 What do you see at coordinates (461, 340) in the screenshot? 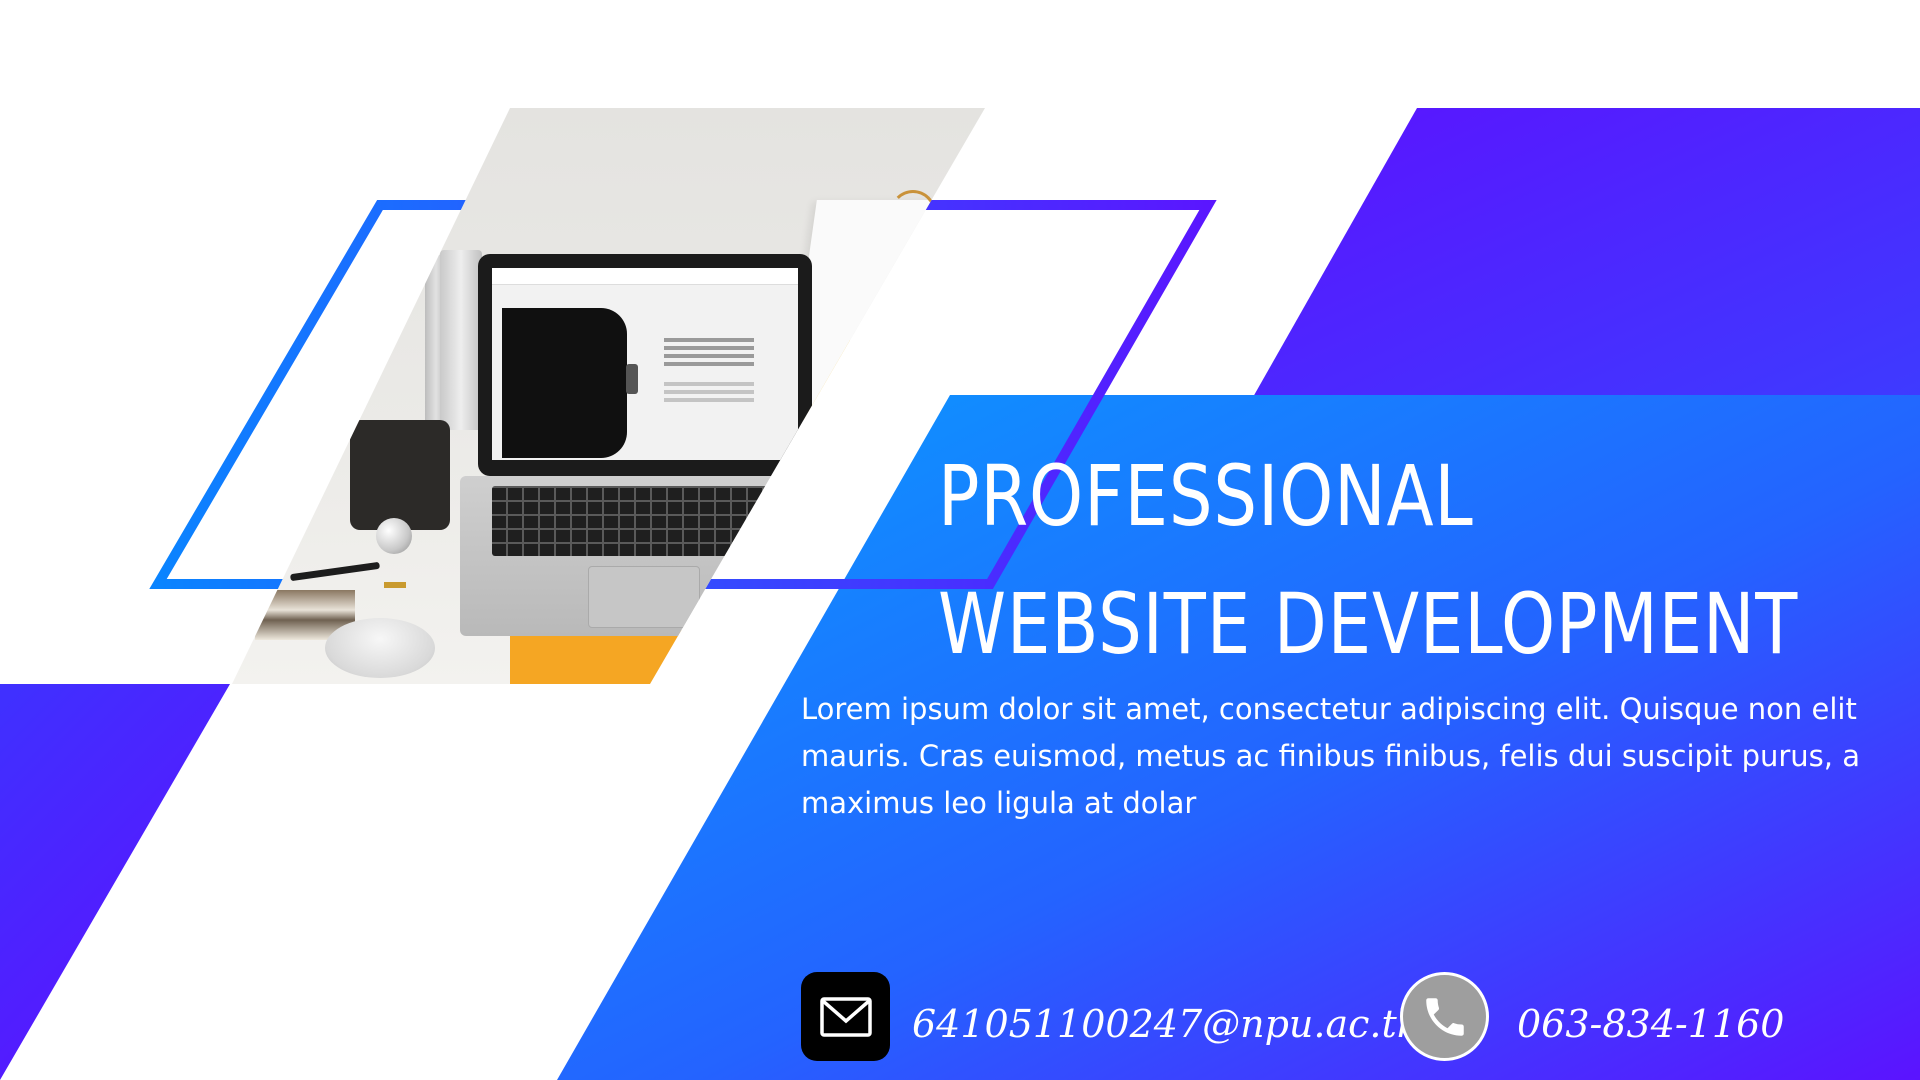
I see `lamp-stand` at bounding box center [461, 340].